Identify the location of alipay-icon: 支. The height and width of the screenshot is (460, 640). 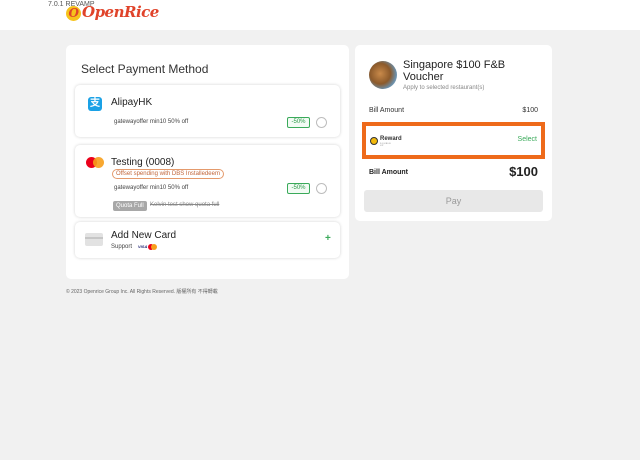
(95, 104).